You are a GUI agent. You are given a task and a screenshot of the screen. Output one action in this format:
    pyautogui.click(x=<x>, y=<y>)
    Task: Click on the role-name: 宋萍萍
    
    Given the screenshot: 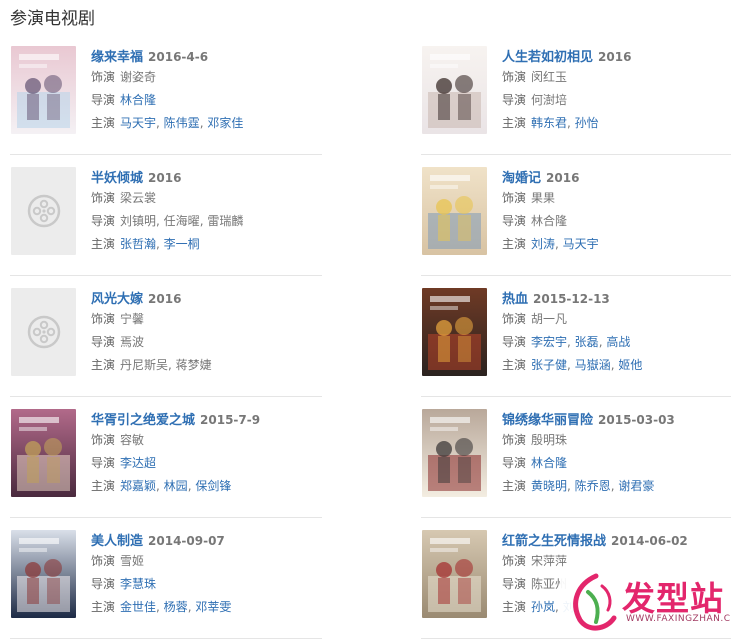 What is the action you would take?
    pyautogui.click(x=549, y=561)
    